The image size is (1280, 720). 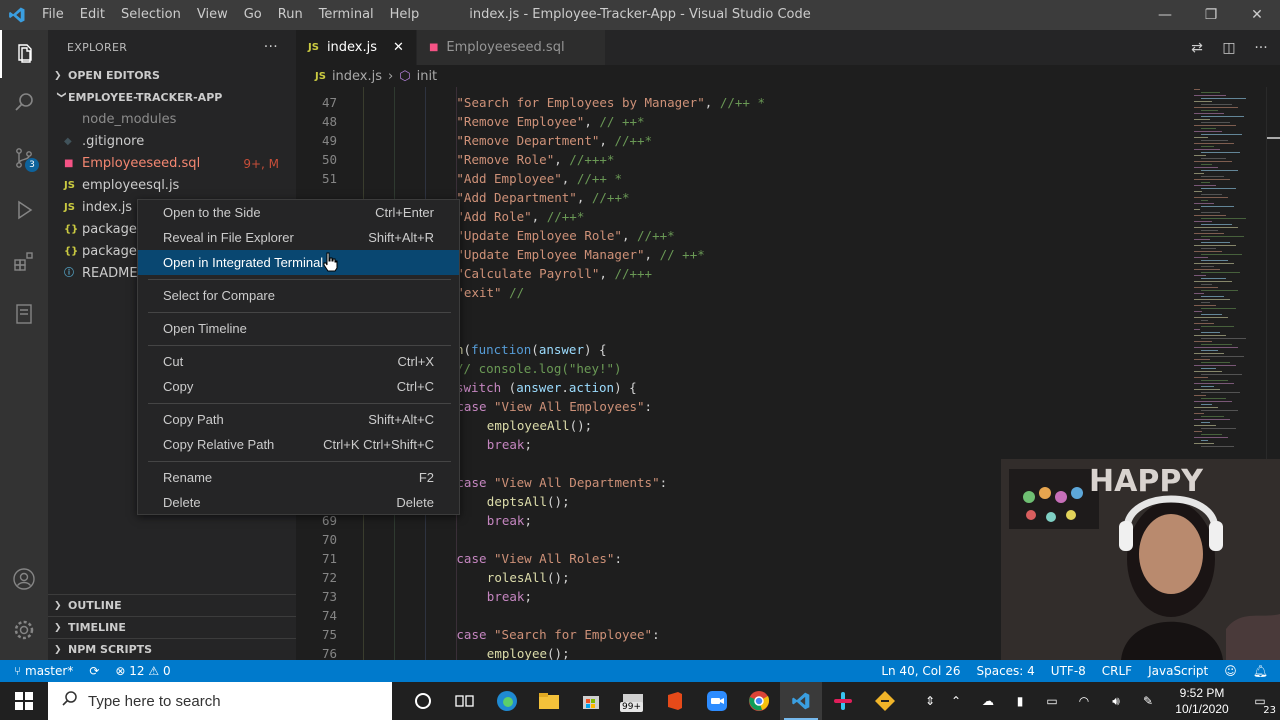 What do you see at coordinates (298, 212) in the screenshot?
I see `menu-item-open-to-the-side: Open to the Side Ctrl+Enter` at bounding box center [298, 212].